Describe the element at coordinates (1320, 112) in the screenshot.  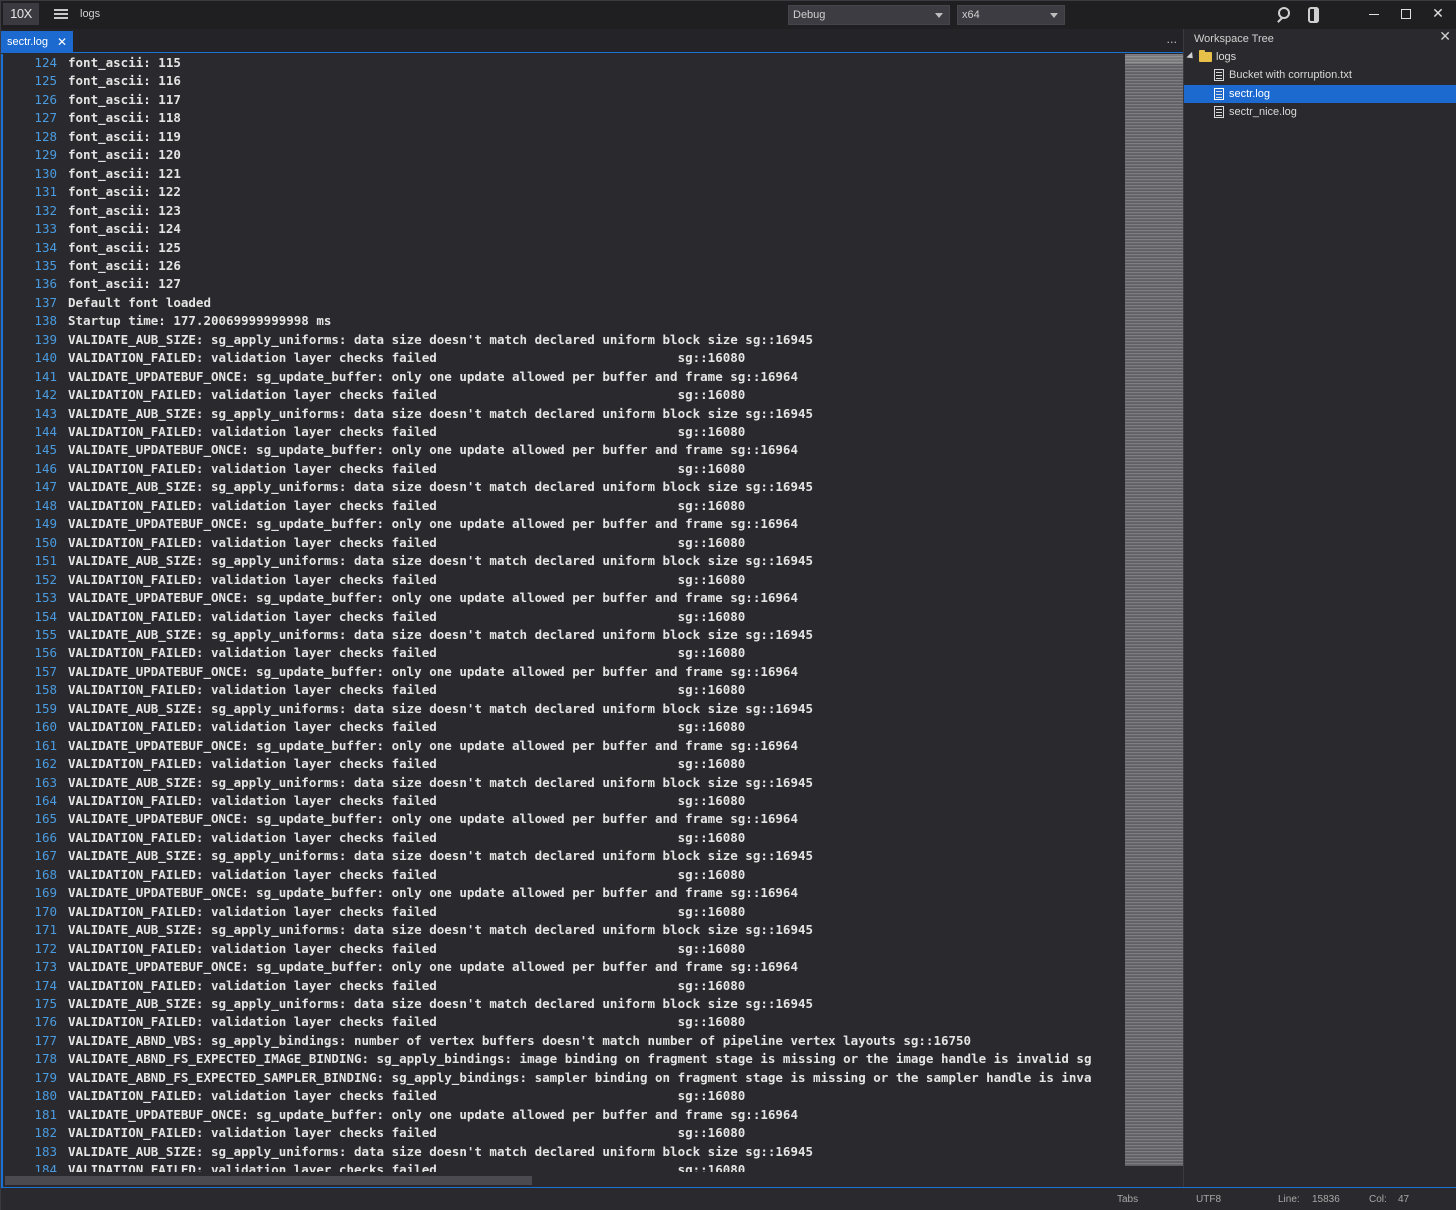
I see `tree-item-file: sectr_nice.log` at that location.